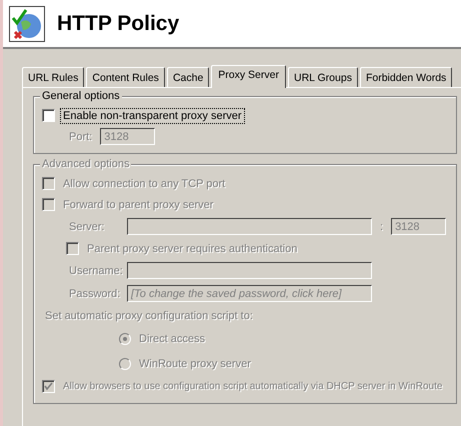 The width and height of the screenshot is (461, 426). What do you see at coordinates (53, 77) in the screenshot?
I see `tab: URL Rules` at bounding box center [53, 77].